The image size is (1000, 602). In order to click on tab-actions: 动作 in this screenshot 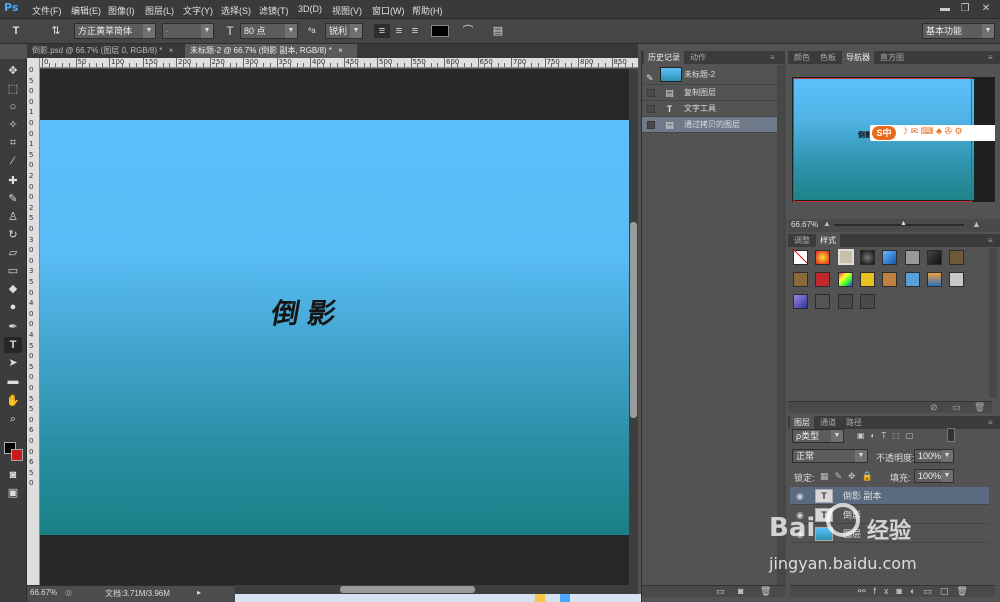, I will do `click(698, 57)`.